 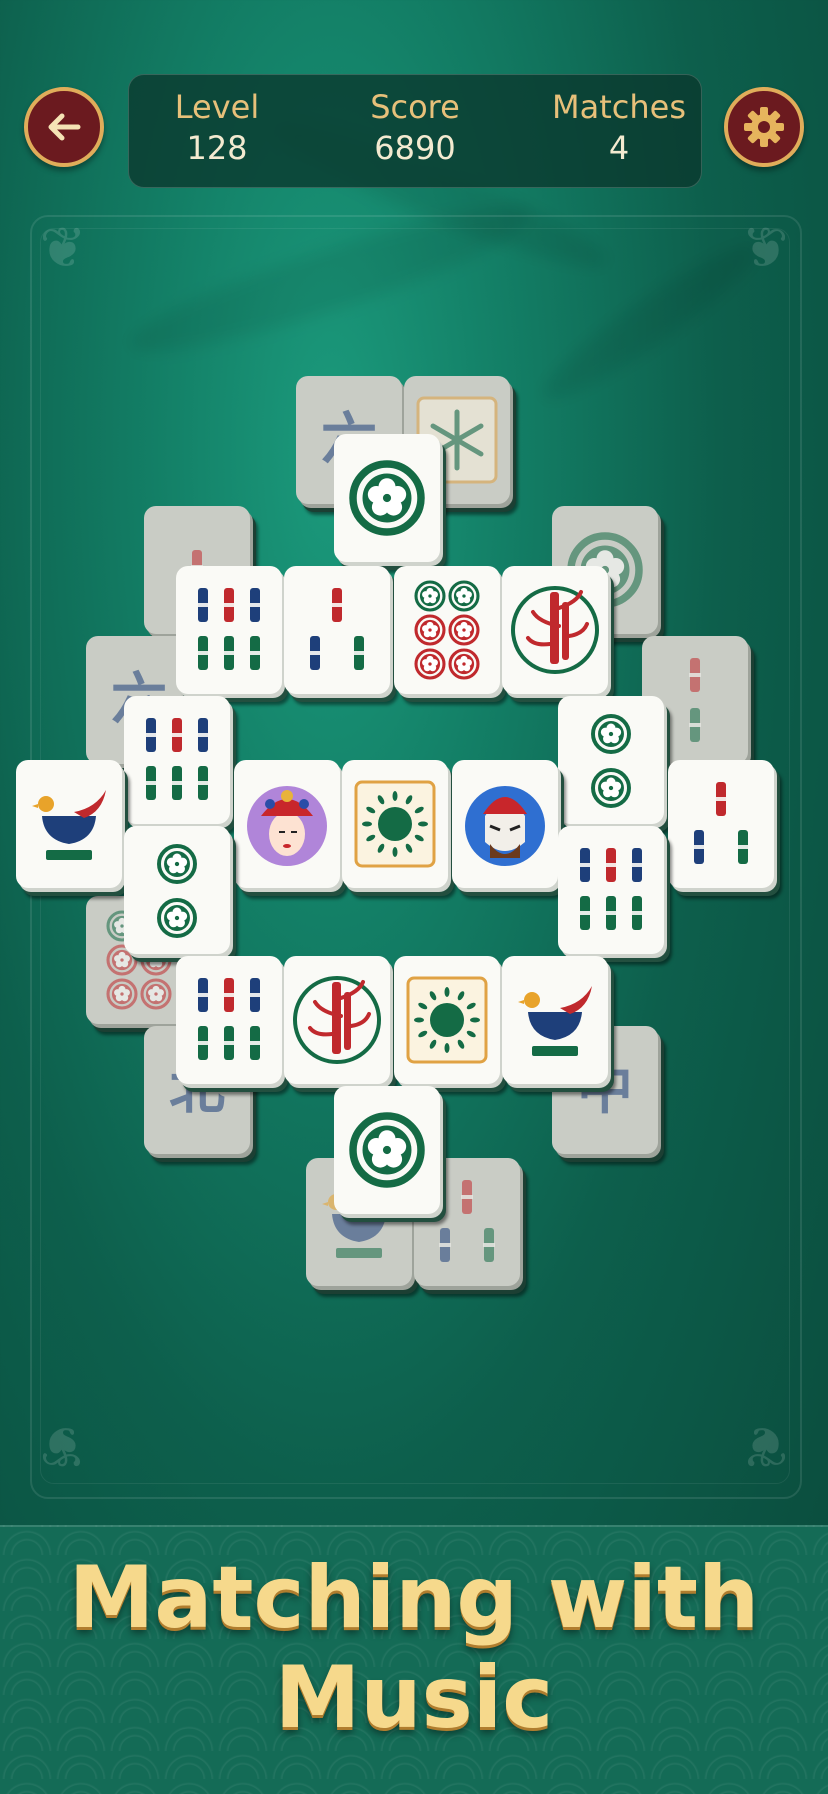 I want to click on gear-icon, so click(x=764, y=127).